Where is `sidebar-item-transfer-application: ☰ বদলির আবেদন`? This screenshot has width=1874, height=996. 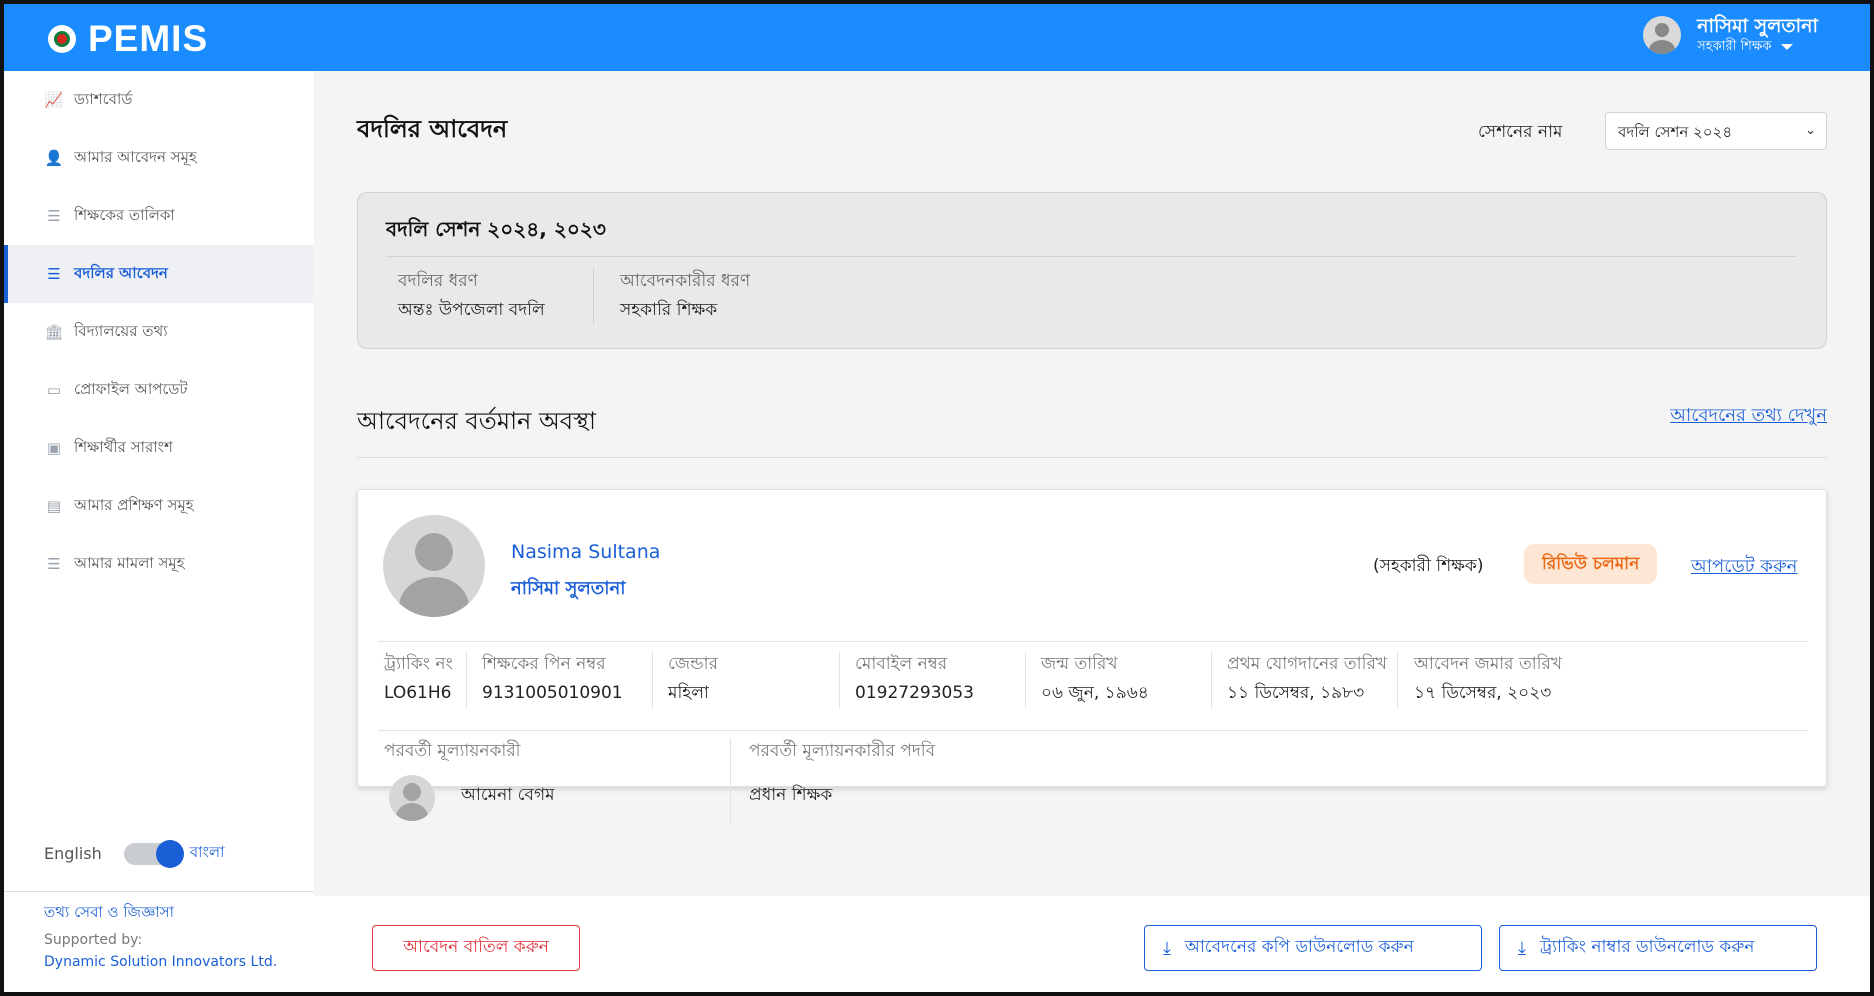
sidebar-item-transfer-application: ☰ বদলির আবেদন is located at coordinates (159, 274).